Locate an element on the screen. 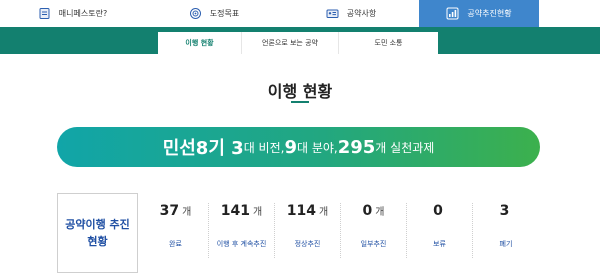 The width and height of the screenshot is (600, 278). banner-task-unit: 개 실천과제 is located at coordinates (405, 147).